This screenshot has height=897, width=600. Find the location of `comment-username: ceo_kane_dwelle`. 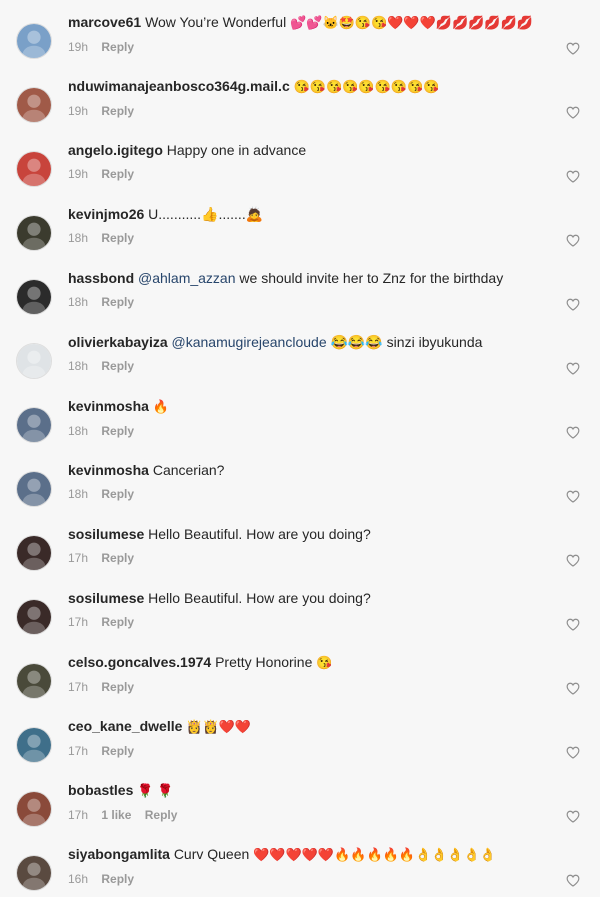

comment-username: ceo_kane_dwelle is located at coordinates (125, 726).